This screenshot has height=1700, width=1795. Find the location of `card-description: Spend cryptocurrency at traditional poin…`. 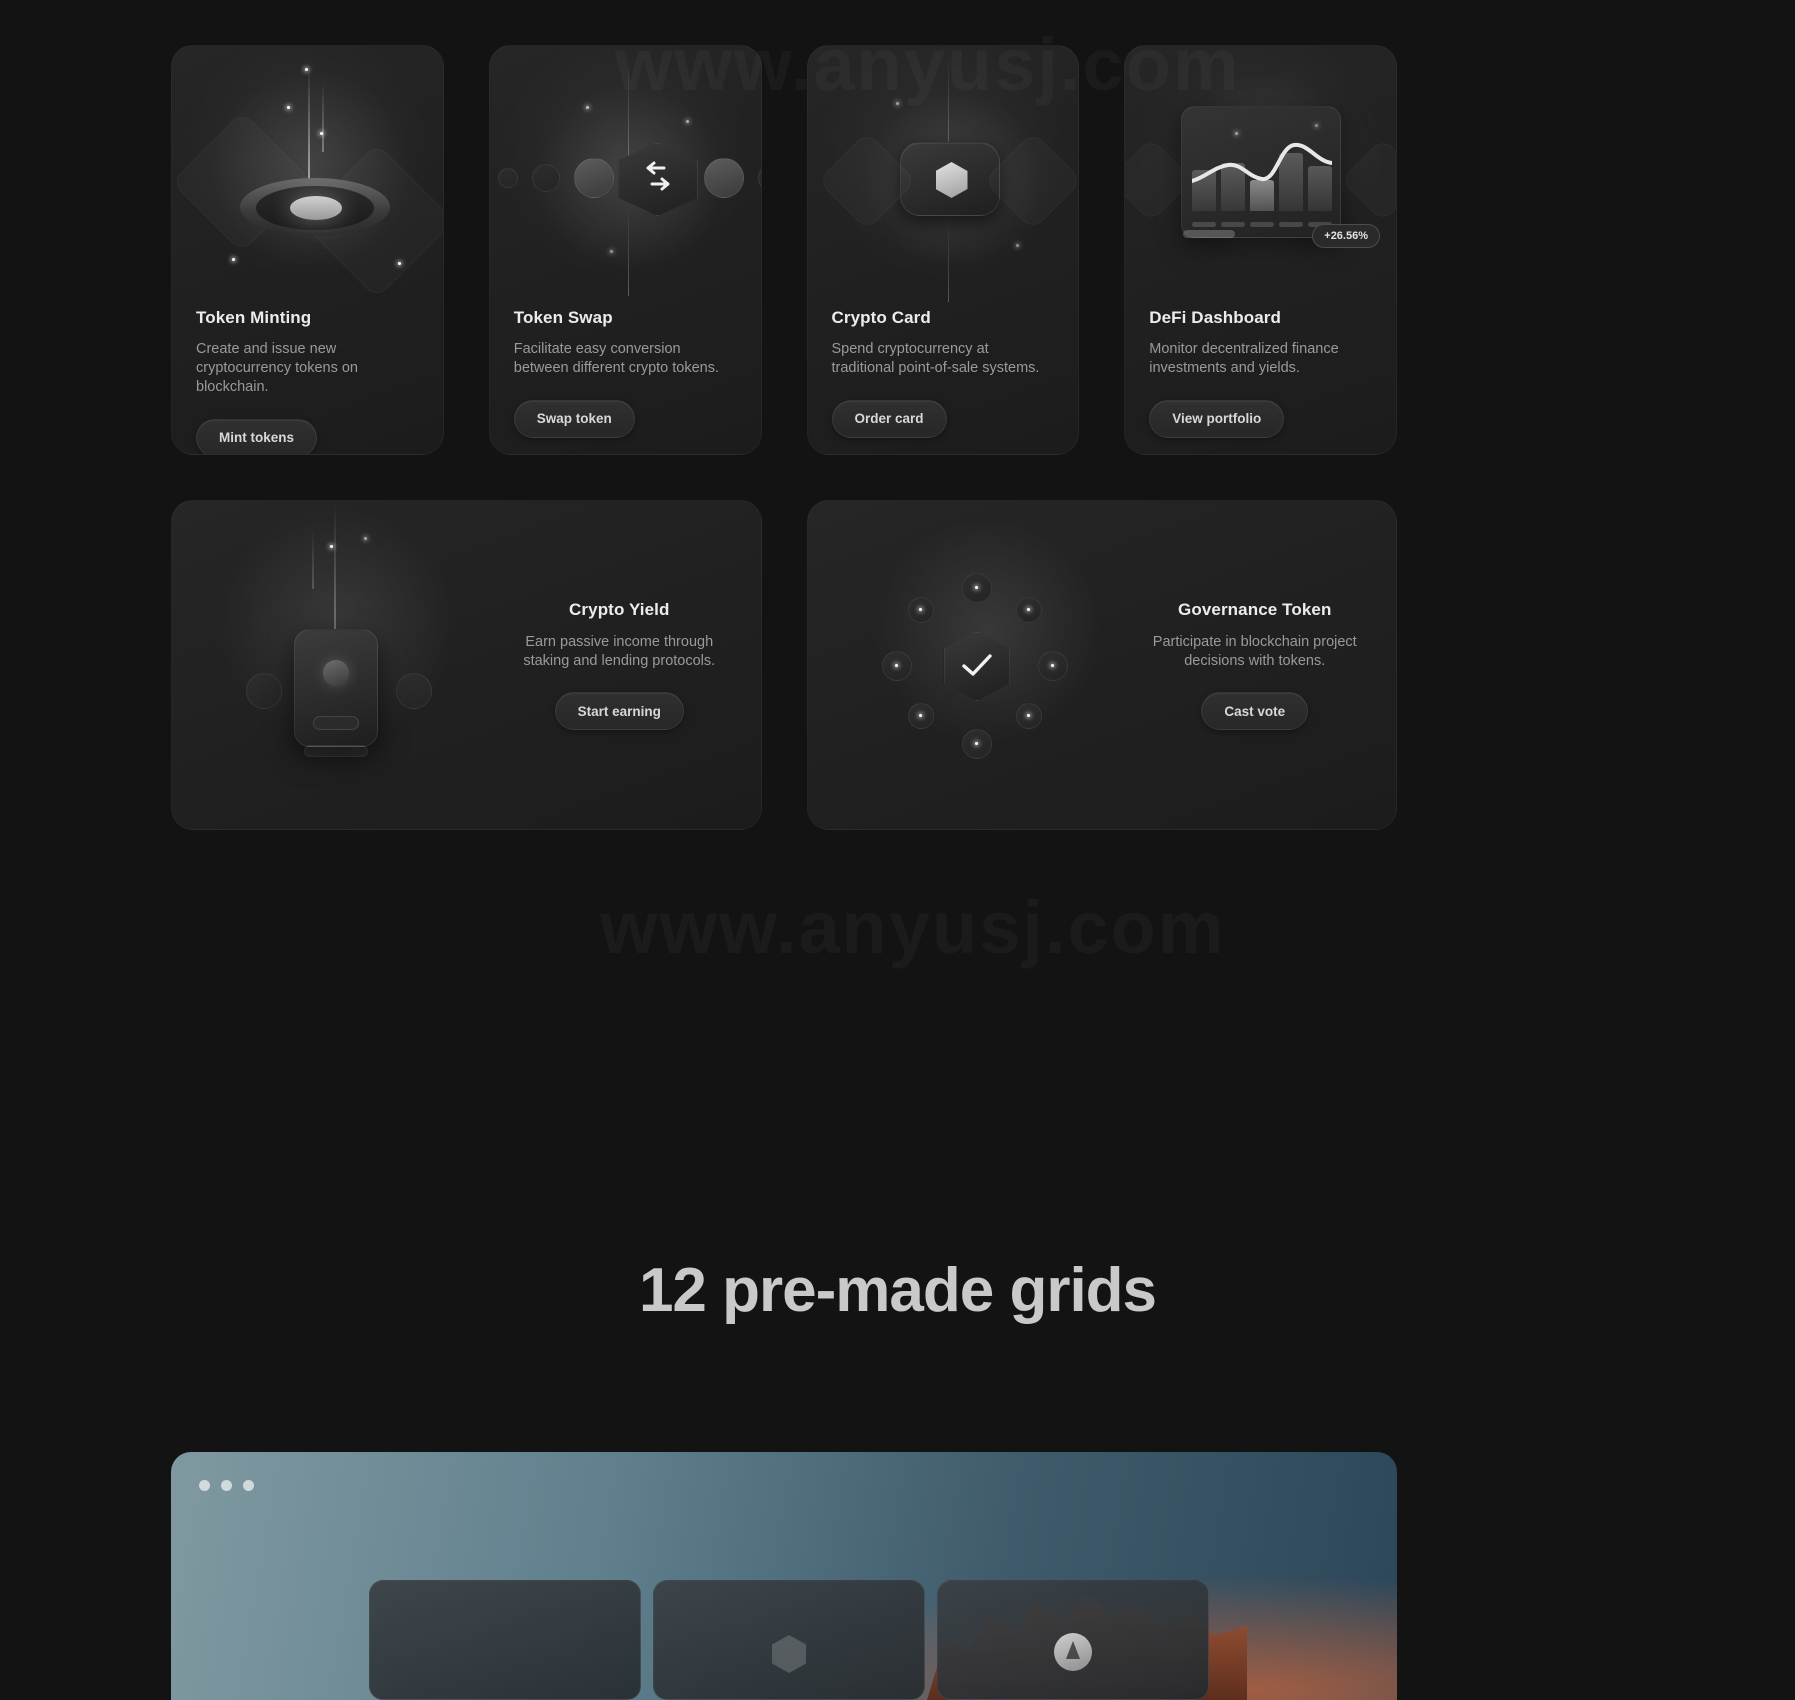

card-description: Spend cryptocurrency at traditional poin… is located at coordinates (935, 358).